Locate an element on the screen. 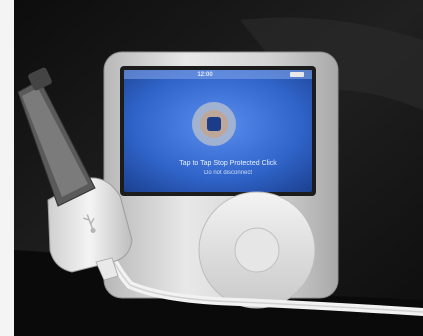  battery-icon is located at coordinates (297, 74).